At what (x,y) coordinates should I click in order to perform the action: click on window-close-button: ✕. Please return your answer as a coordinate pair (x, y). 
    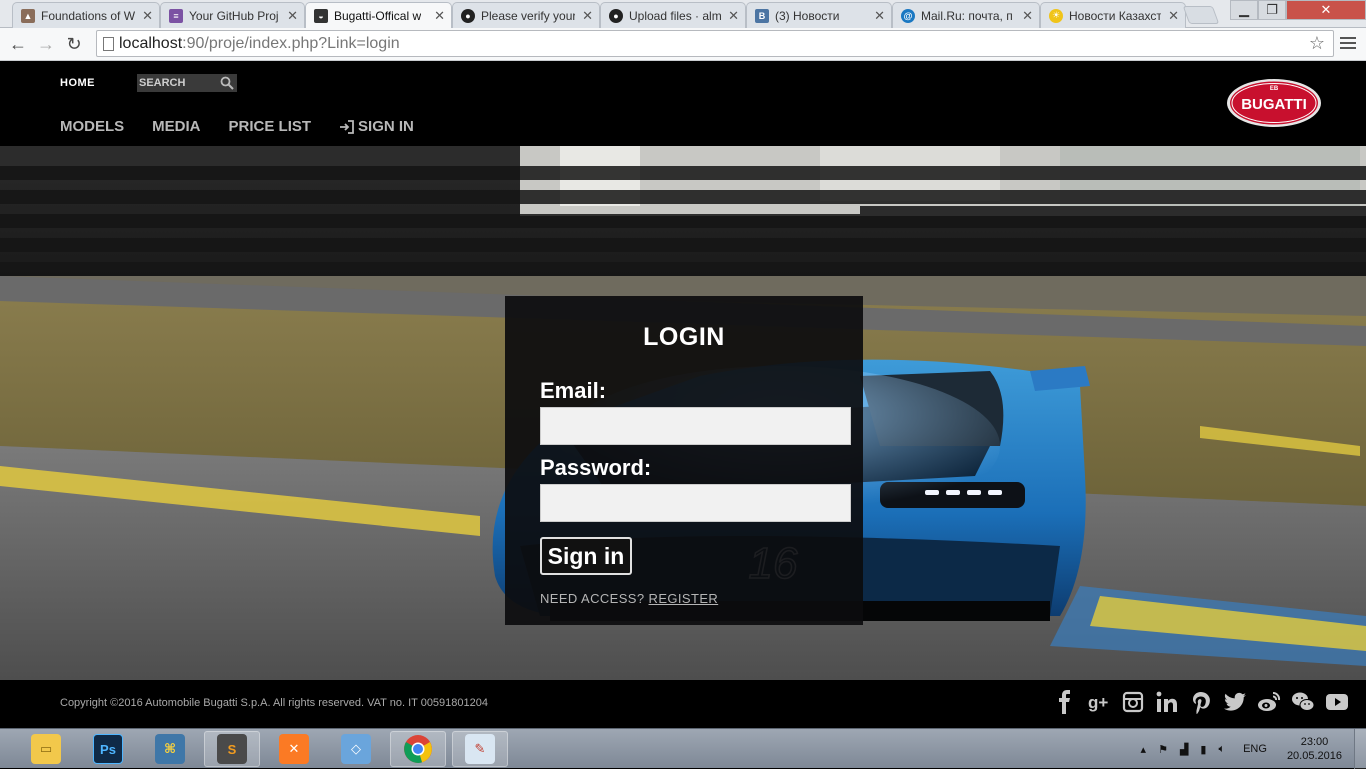
    Looking at the image, I should click on (1326, 10).